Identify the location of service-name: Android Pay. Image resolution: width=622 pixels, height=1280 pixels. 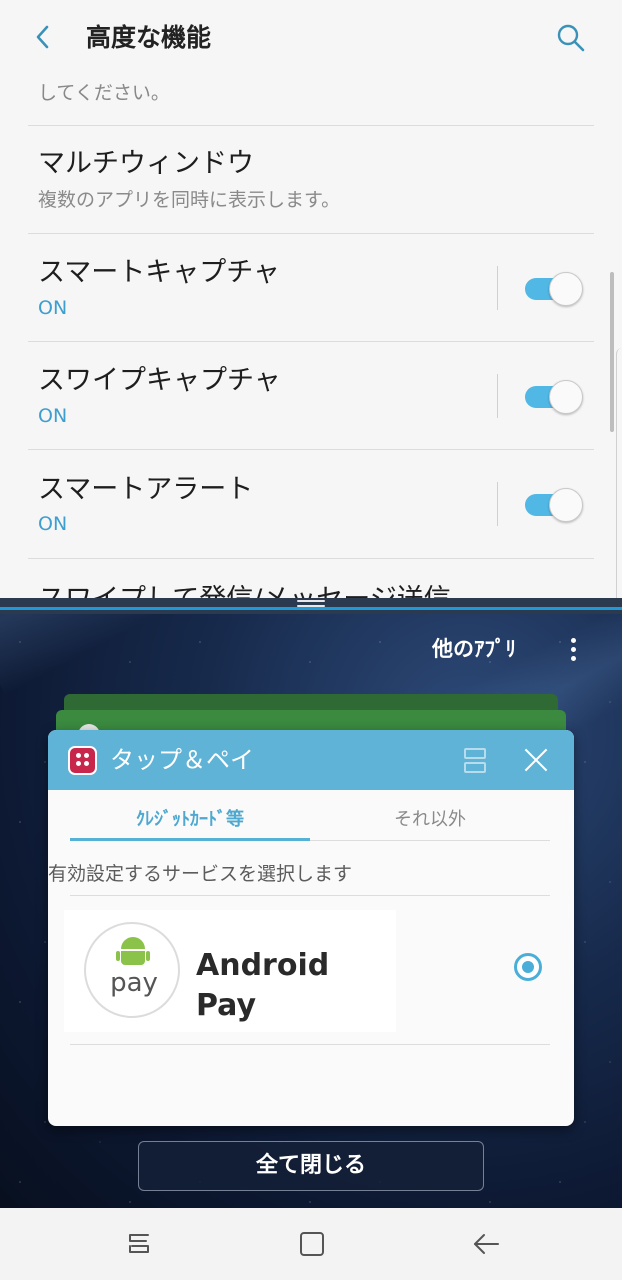
(263, 985).